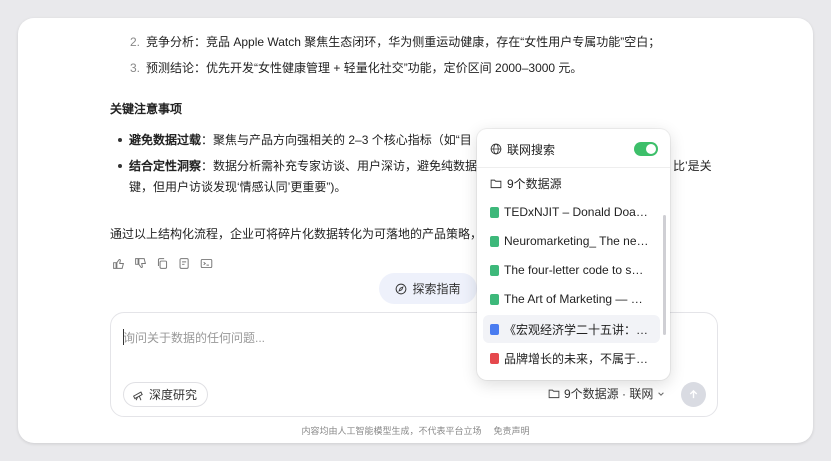  What do you see at coordinates (146, 109) in the screenshot?
I see `notes-heading: 关键注意事项` at bounding box center [146, 109].